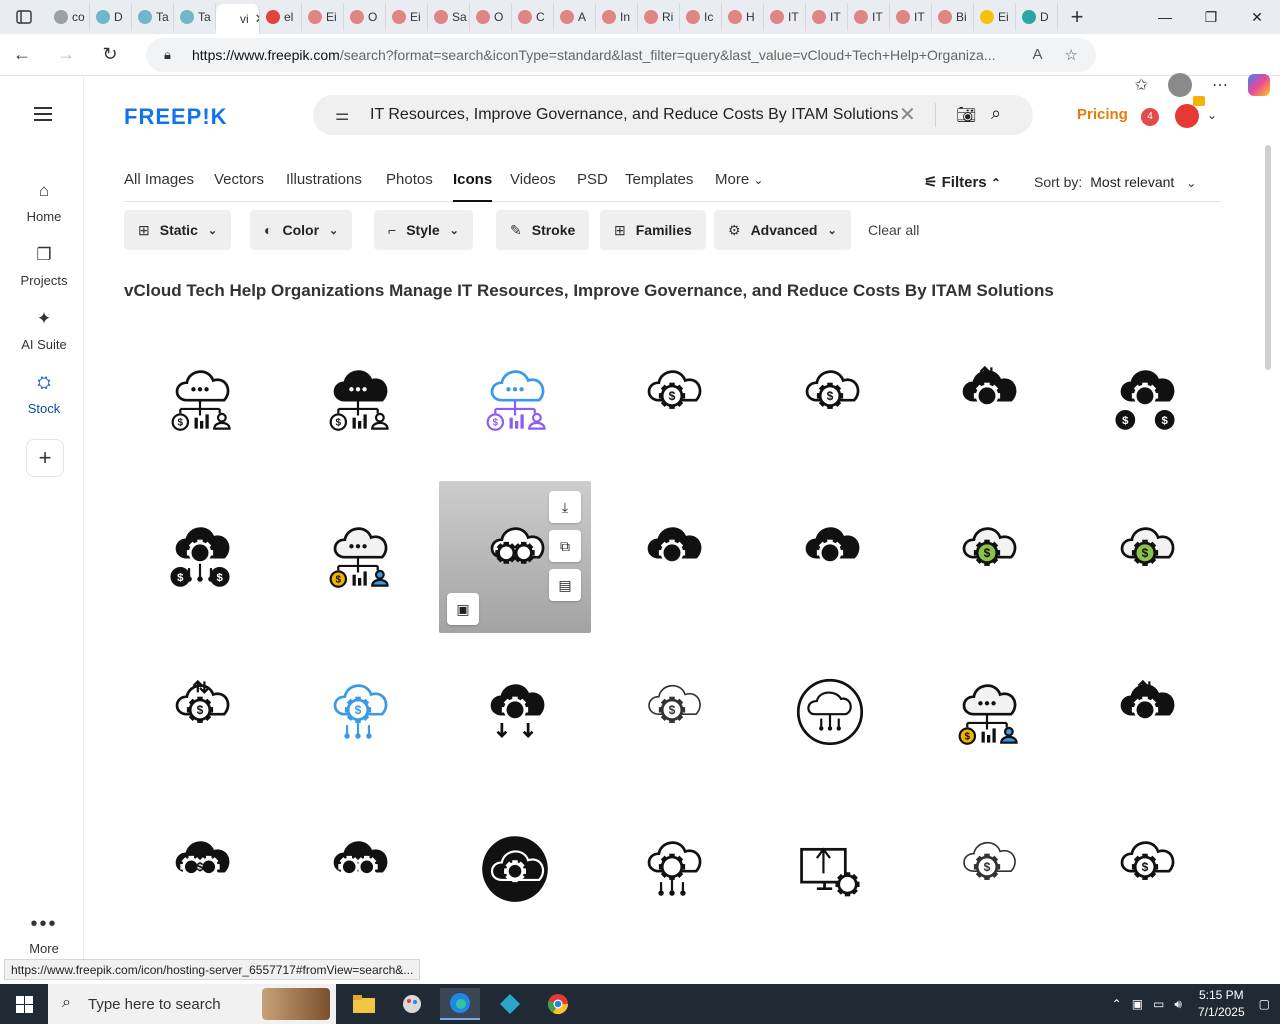  Describe the element at coordinates (423, 230) in the screenshot. I see `filter-style: ⌐ Style ⌄` at that location.